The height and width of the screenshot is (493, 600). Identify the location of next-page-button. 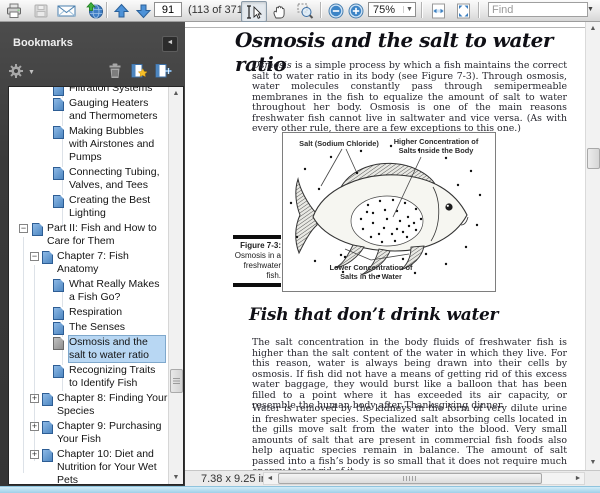
(143, 10).